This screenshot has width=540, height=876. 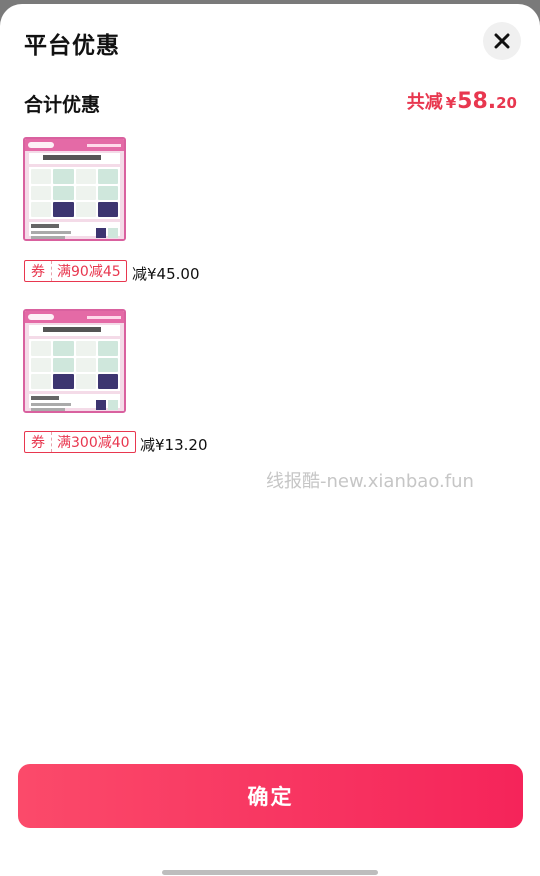 I want to click on discount-amount: 减¥13.20, so click(x=174, y=445).